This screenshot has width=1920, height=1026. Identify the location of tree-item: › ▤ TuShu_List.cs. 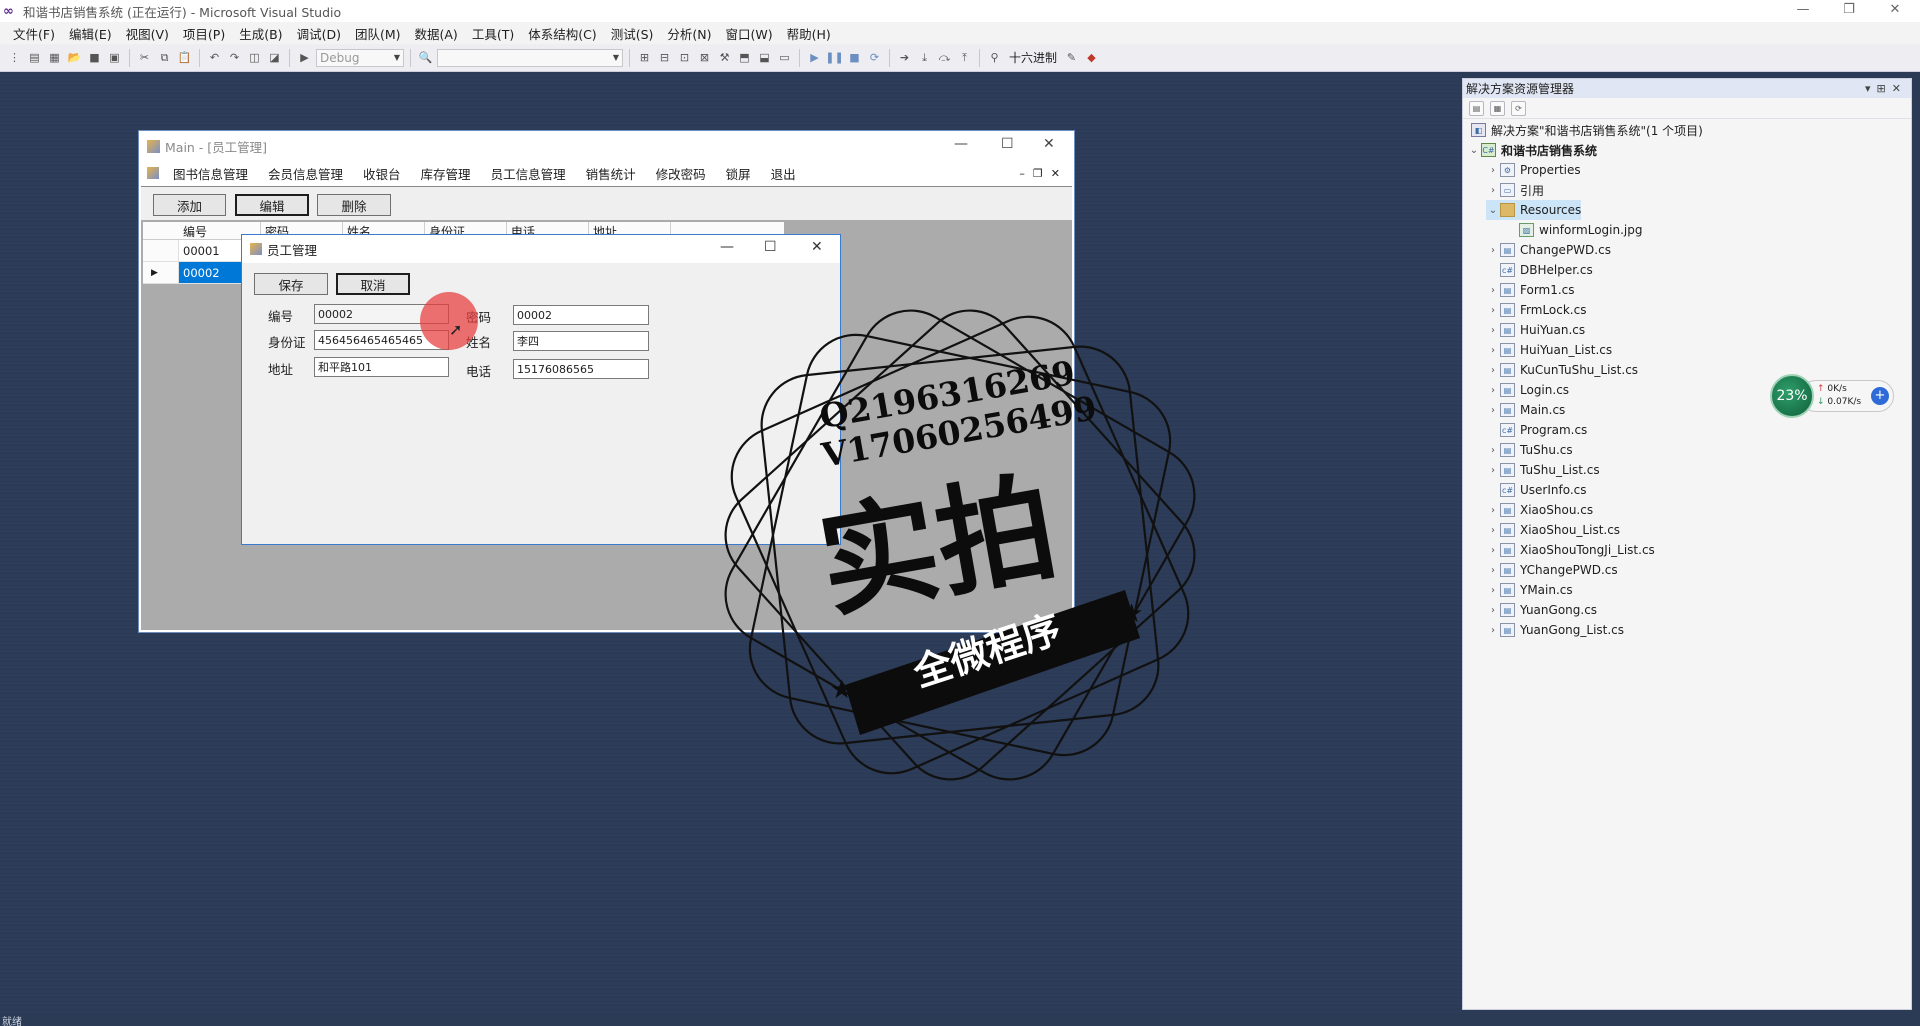
(1543, 470).